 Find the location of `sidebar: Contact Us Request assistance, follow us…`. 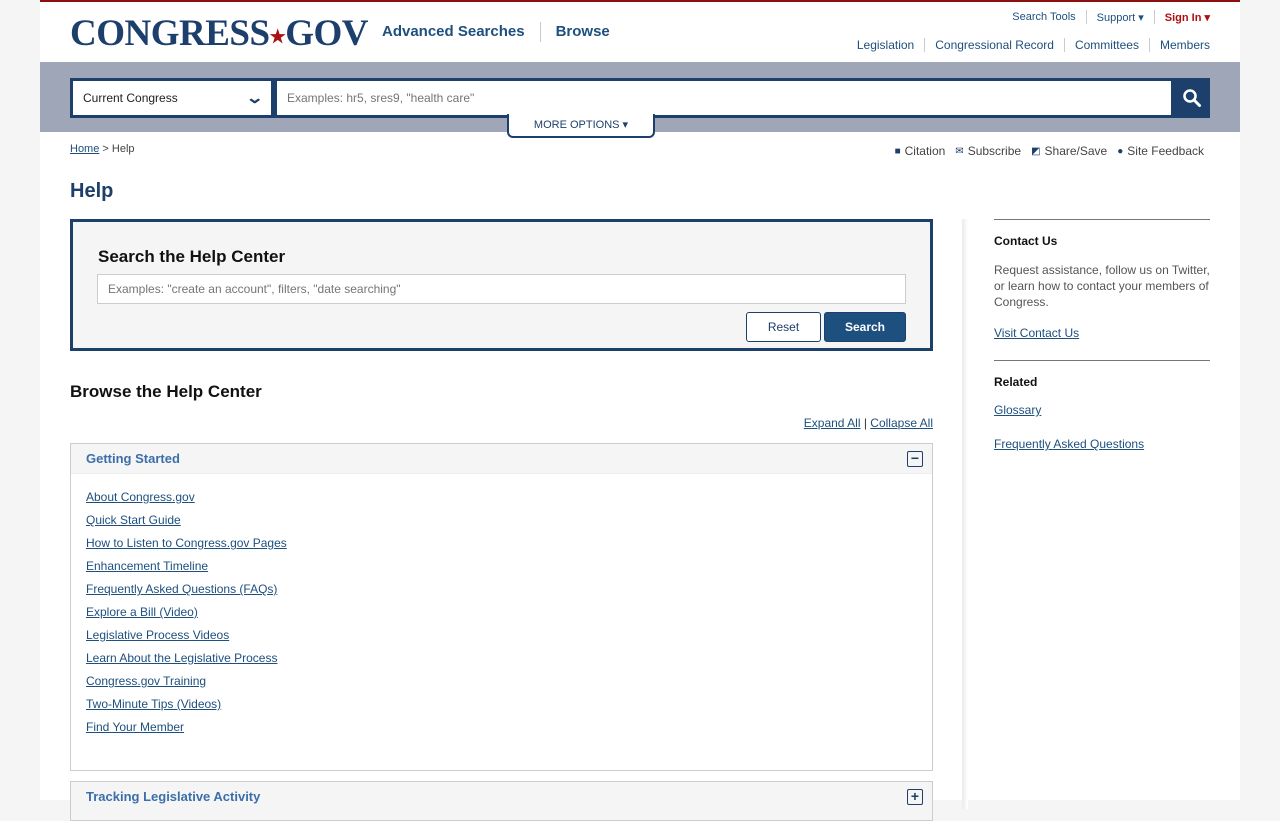

sidebar: Contact Us Request assistance, follow us… is located at coordinates (1102, 345).